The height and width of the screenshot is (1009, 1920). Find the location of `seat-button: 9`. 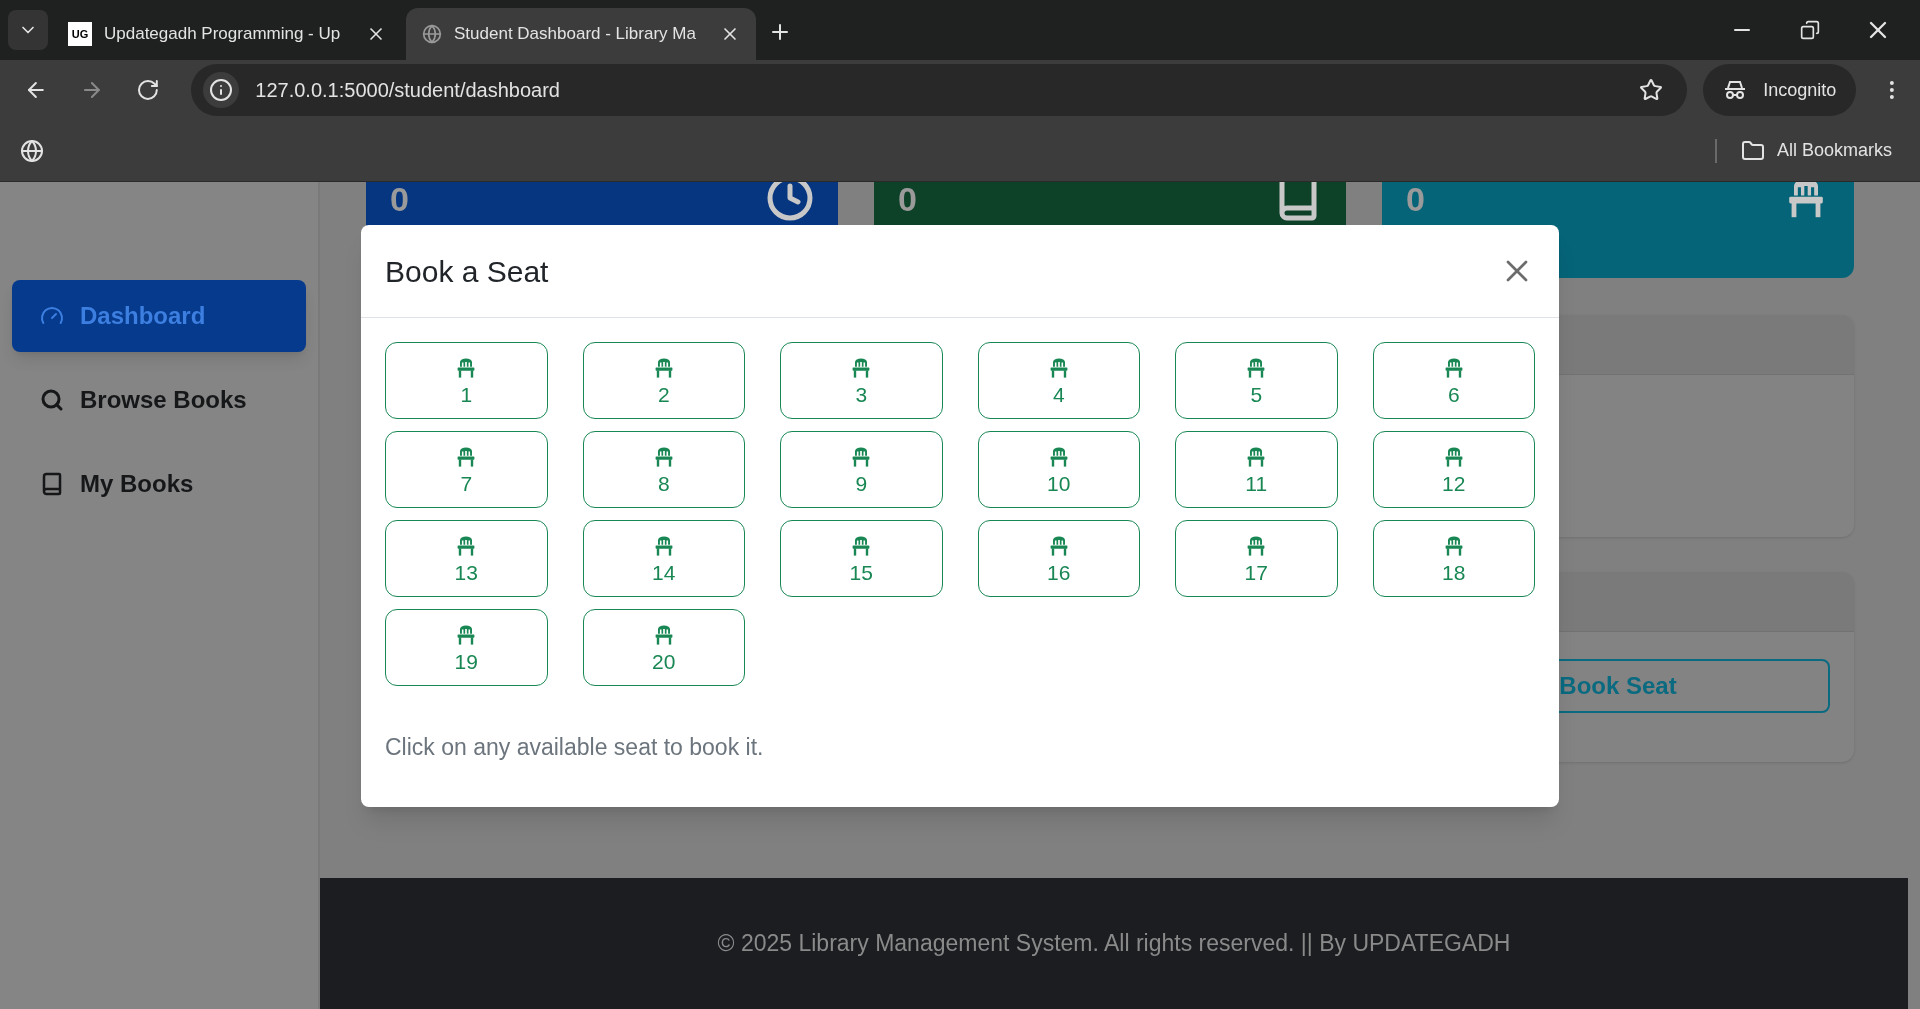

seat-button: 9 is located at coordinates (861, 469).